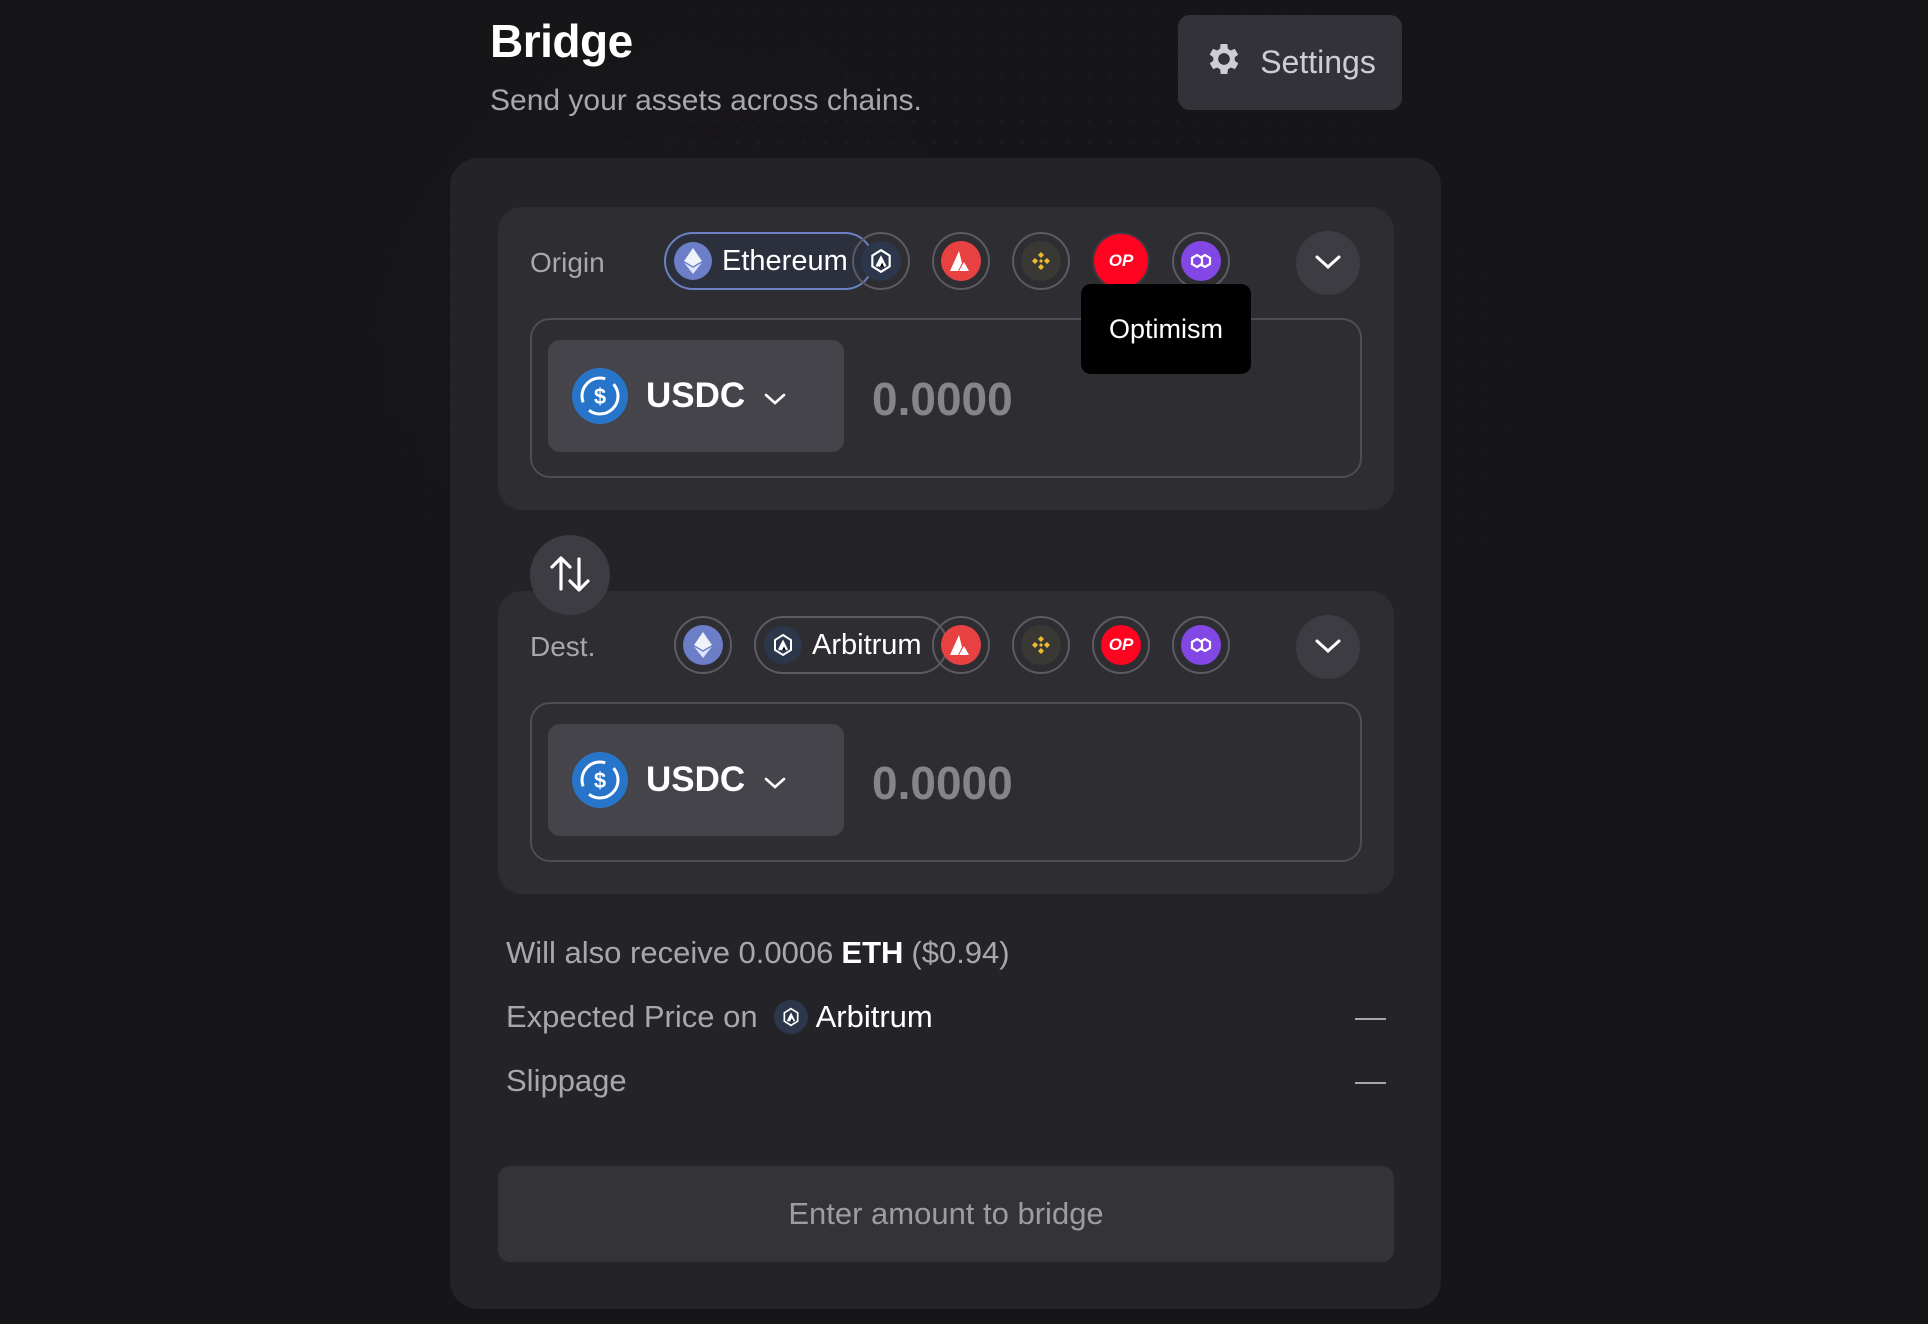  I want to click on expected-price-label: Expected Price on, so click(632, 1016).